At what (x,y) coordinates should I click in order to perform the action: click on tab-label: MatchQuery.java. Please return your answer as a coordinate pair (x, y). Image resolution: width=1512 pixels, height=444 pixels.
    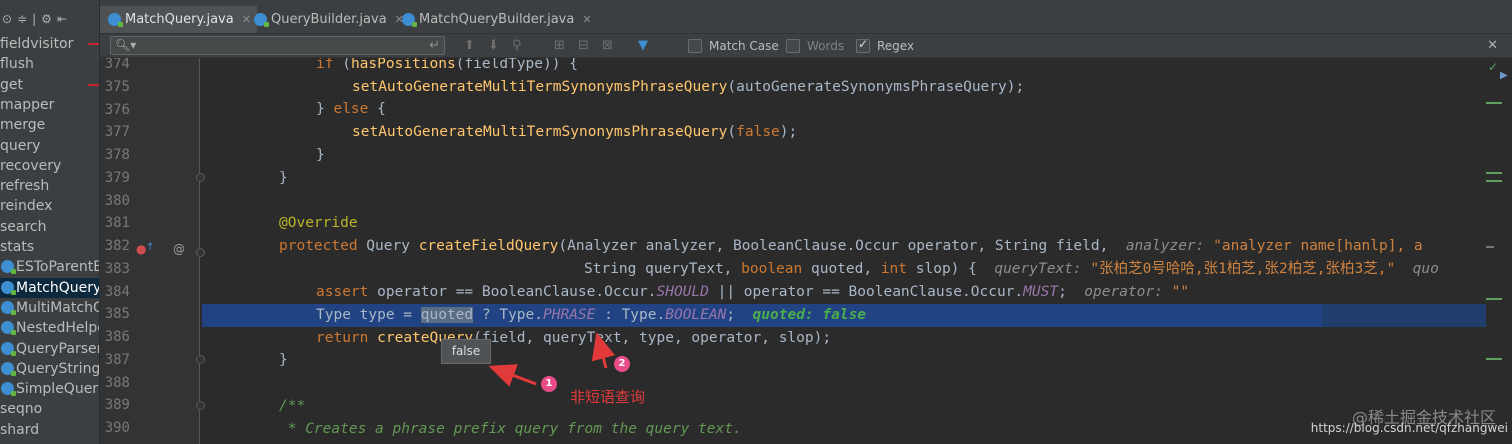
    Looking at the image, I should click on (179, 19).